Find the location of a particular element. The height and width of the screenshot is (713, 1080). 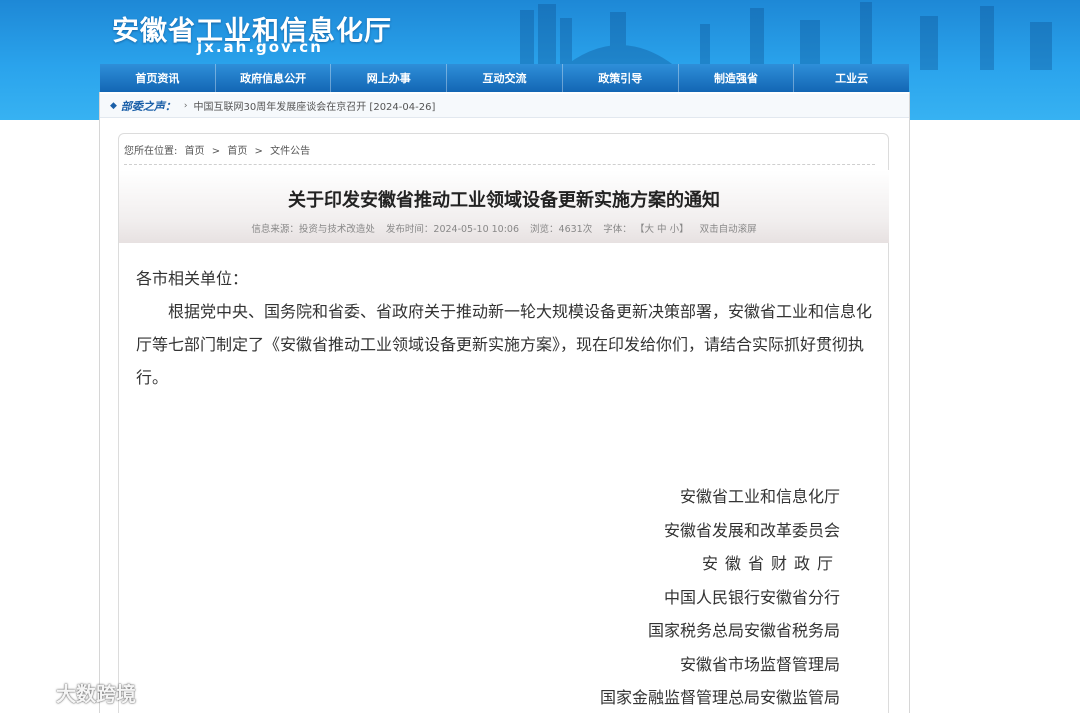

arrow-right-icon: › is located at coordinates (185, 105).